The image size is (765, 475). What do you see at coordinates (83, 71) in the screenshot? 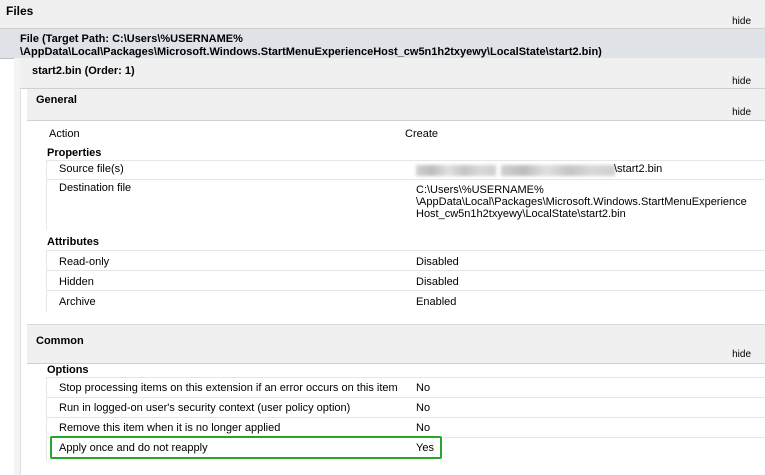
I see `item-title: start2.bin (Order: 1)` at bounding box center [83, 71].